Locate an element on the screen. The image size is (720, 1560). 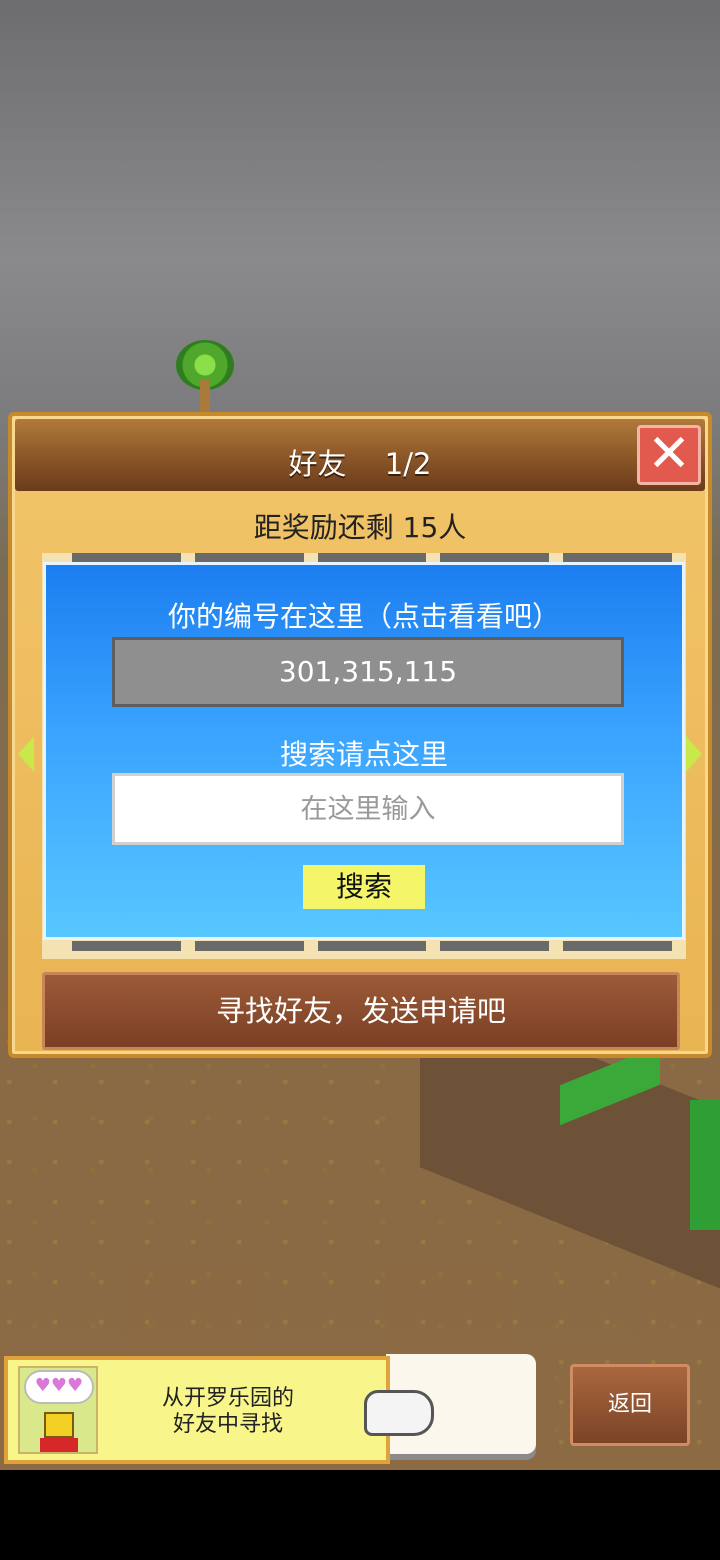
search-button: 搜索 is located at coordinates (364, 887).